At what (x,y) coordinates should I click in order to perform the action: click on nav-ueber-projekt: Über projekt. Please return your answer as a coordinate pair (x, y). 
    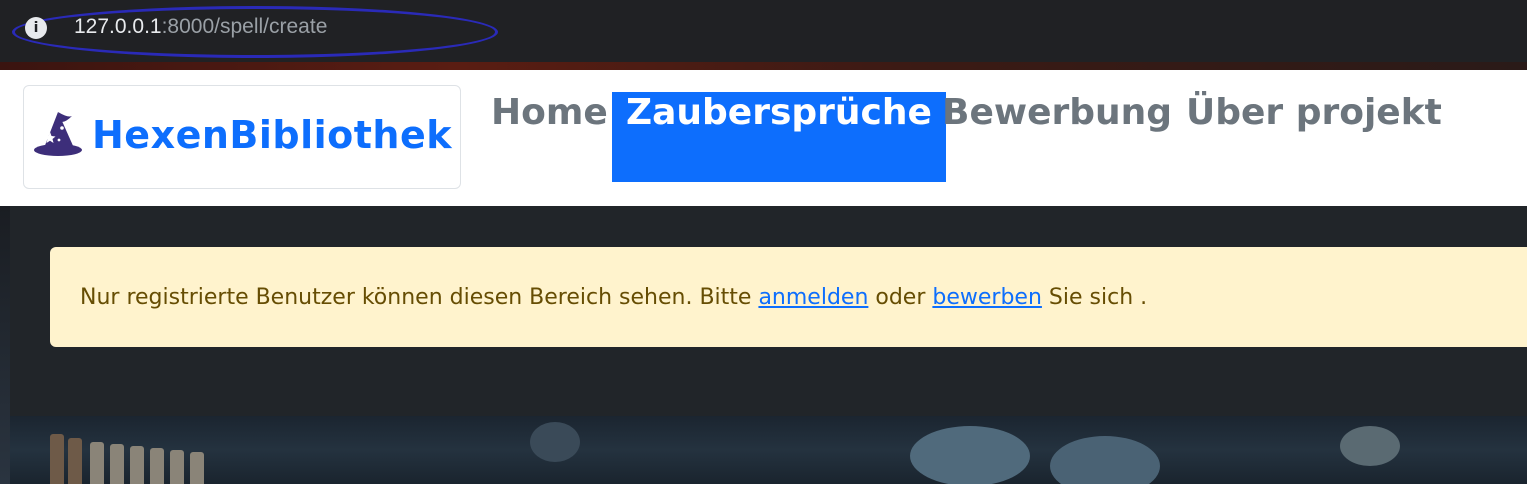
    Looking at the image, I should click on (1314, 137).